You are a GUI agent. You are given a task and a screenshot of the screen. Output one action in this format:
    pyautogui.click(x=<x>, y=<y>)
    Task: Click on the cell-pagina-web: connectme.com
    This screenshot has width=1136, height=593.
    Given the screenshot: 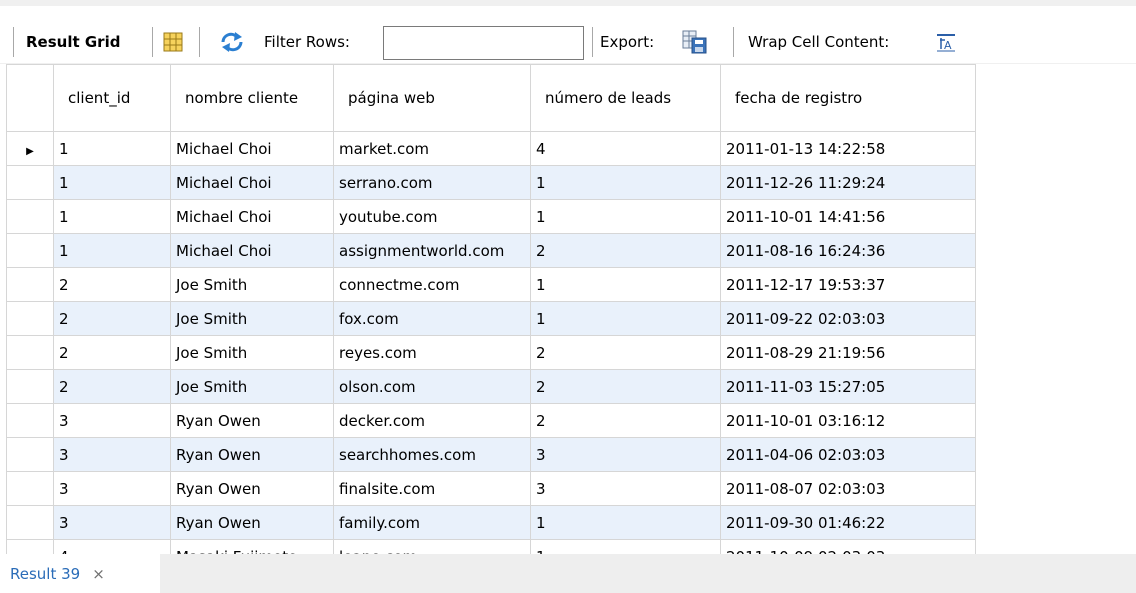 What is the action you would take?
    pyautogui.click(x=432, y=284)
    